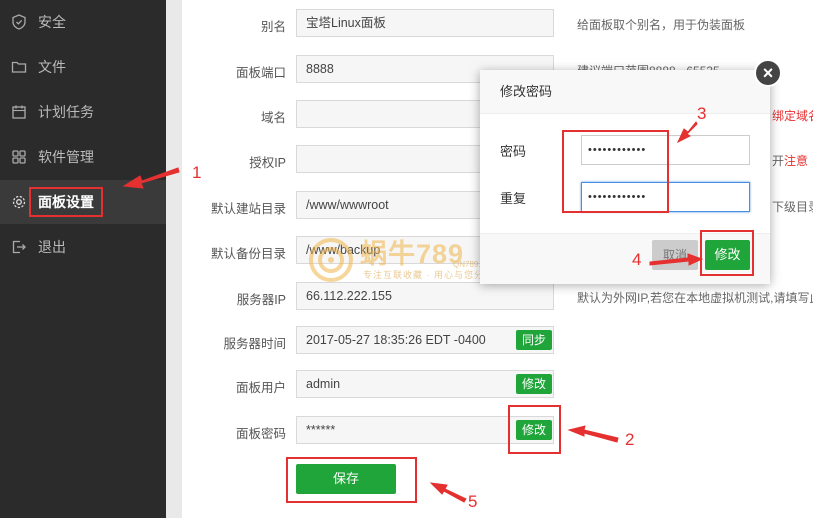 Image resolution: width=813 pixels, height=518 pixels. I want to click on folder-icon, so click(19, 67).